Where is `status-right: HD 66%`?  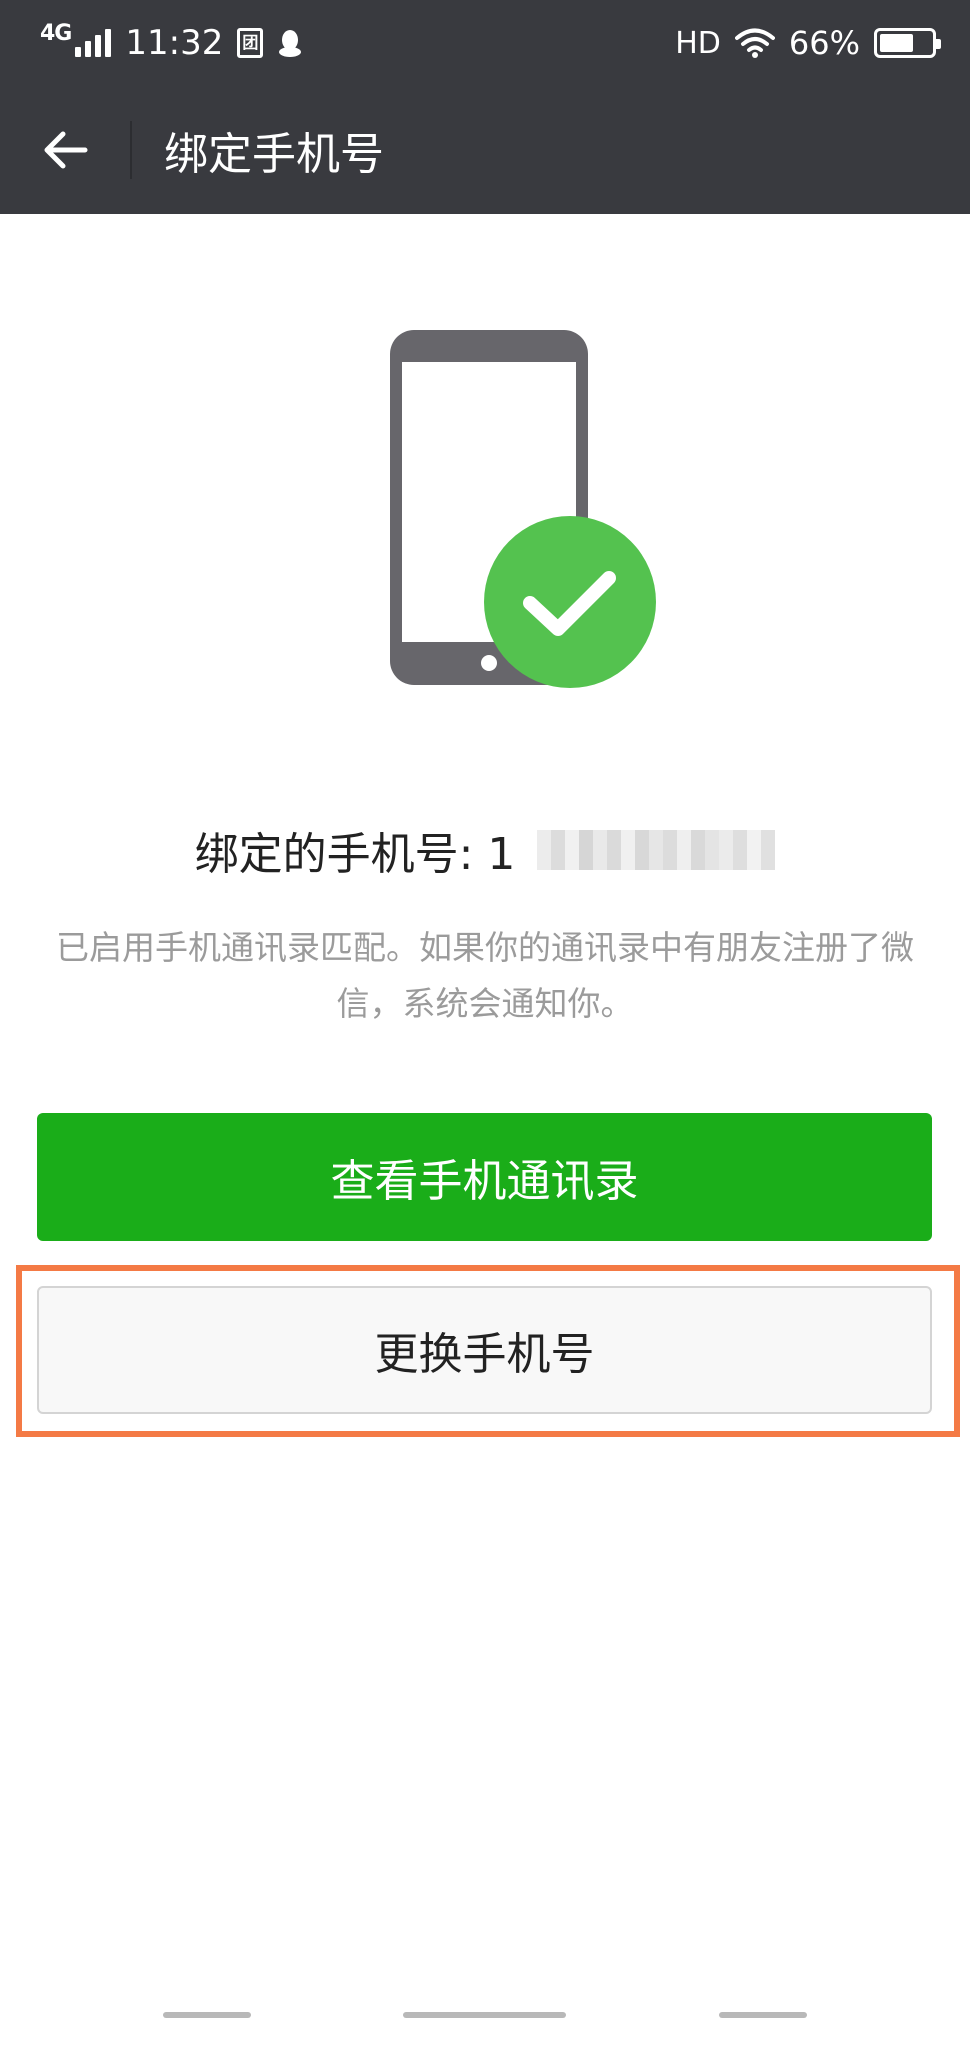
status-right: HD 66% is located at coordinates (808, 43).